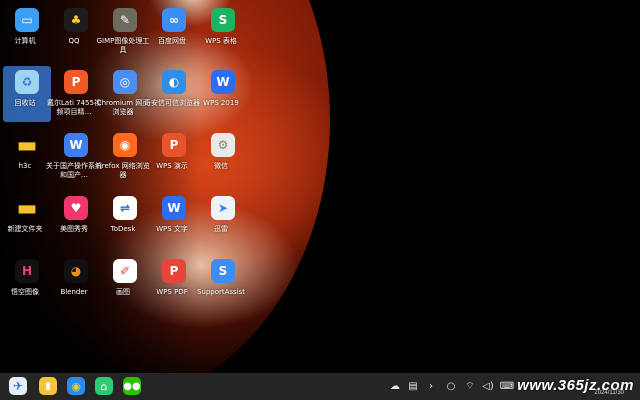 The width and height of the screenshot is (640, 400). I want to click on notes-button: ▤, so click(413, 386).